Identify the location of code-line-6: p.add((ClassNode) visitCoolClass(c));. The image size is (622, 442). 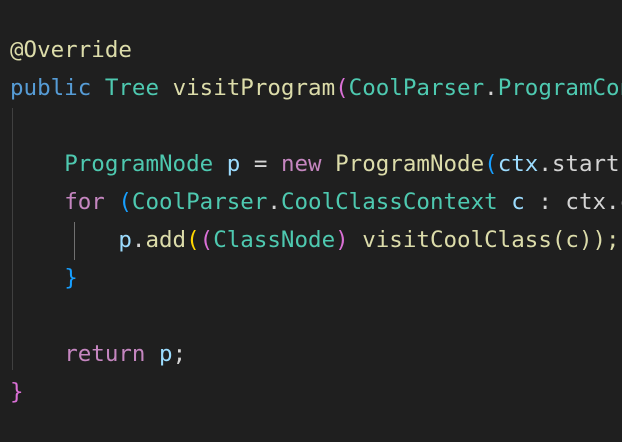
(315, 240).